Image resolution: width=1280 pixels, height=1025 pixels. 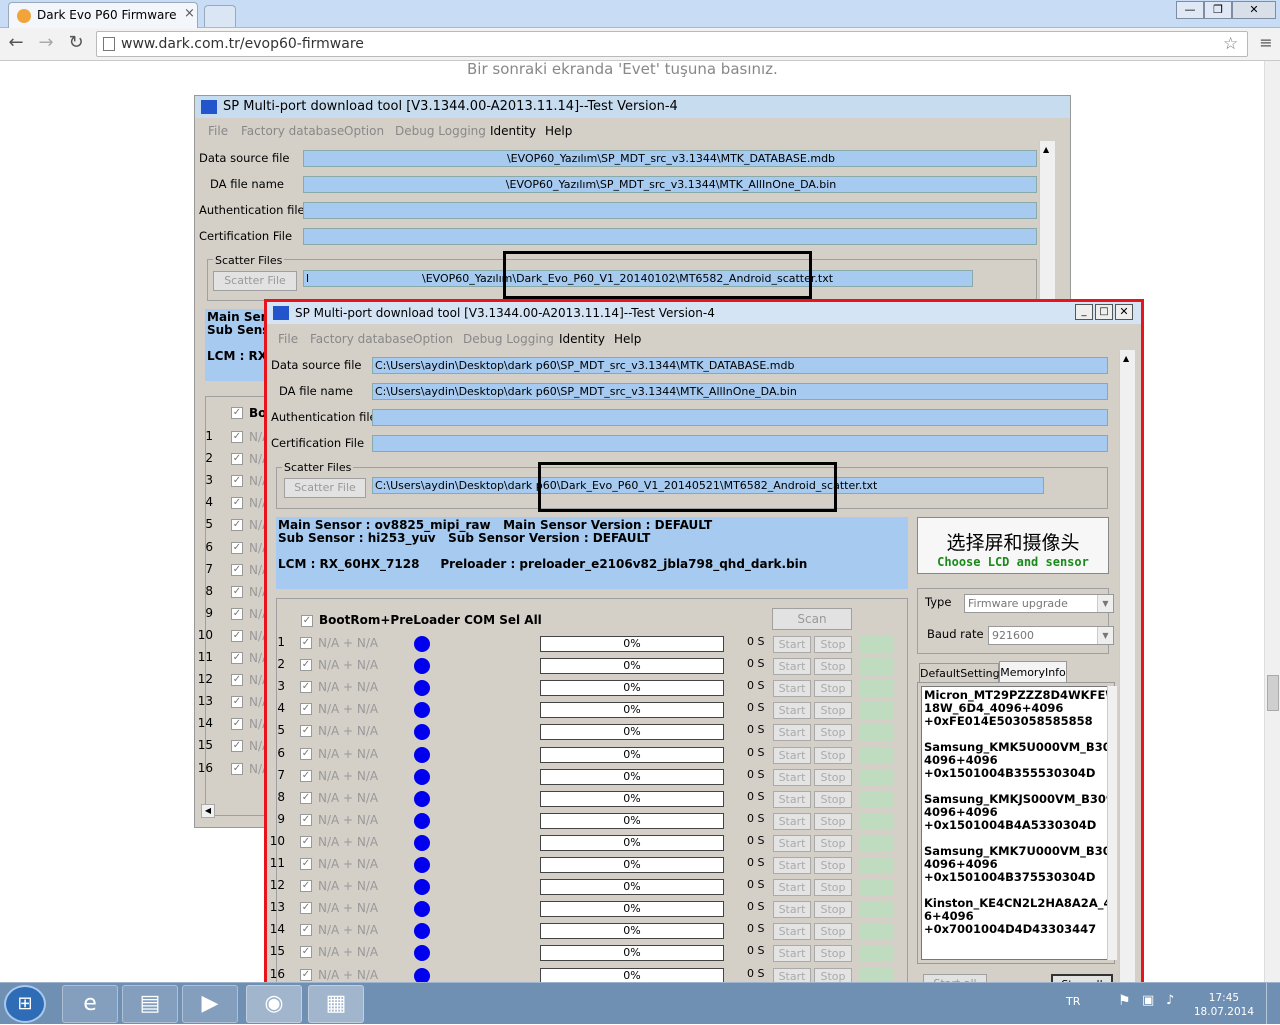 I want to click on back-select-all-checkbox: ✓, so click(x=237, y=413).